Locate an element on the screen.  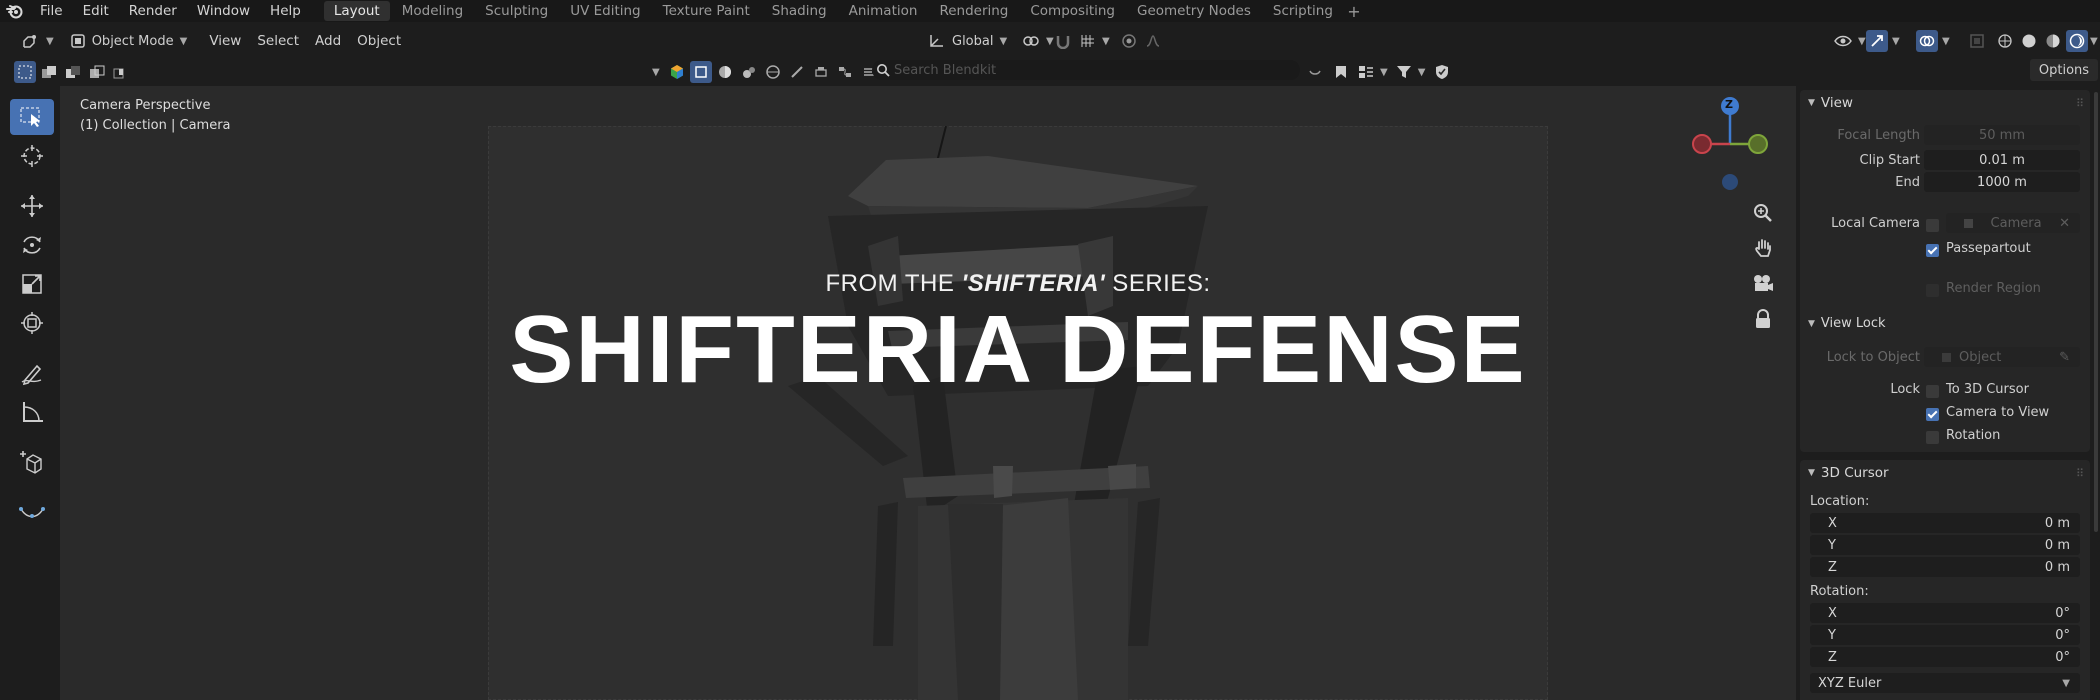
menu-window: Window is located at coordinates (223, 11).